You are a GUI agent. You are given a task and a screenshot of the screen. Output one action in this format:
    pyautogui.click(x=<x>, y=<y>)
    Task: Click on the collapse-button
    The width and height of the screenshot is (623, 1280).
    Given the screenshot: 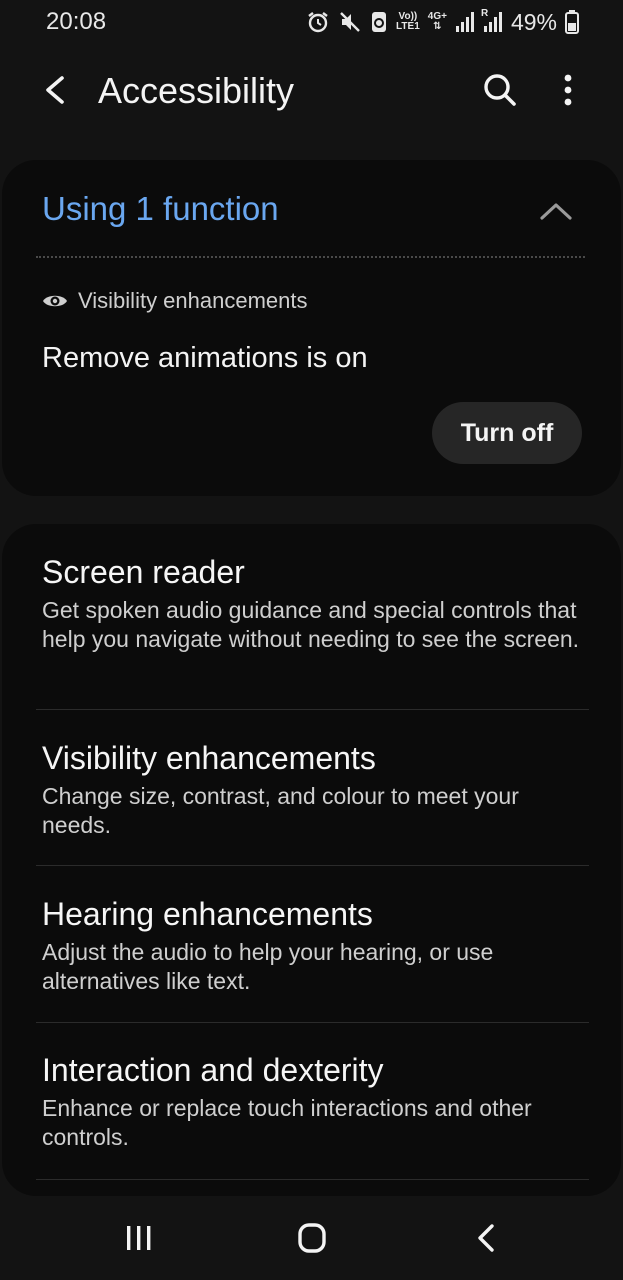 What is the action you would take?
    pyautogui.click(x=556, y=210)
    